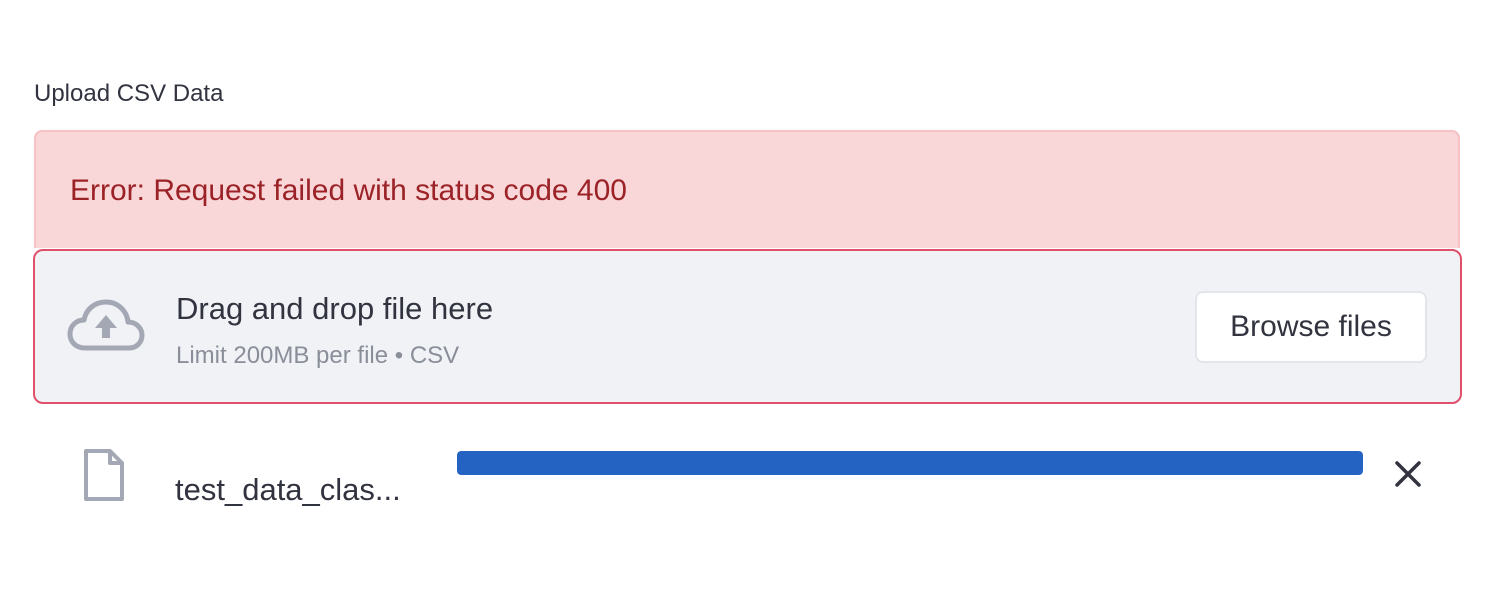  What do you see at coordinates (335, 308) in the screenshot?
I see `dropzone-title: Drag and drop file here` at bounding box center [335, 308].